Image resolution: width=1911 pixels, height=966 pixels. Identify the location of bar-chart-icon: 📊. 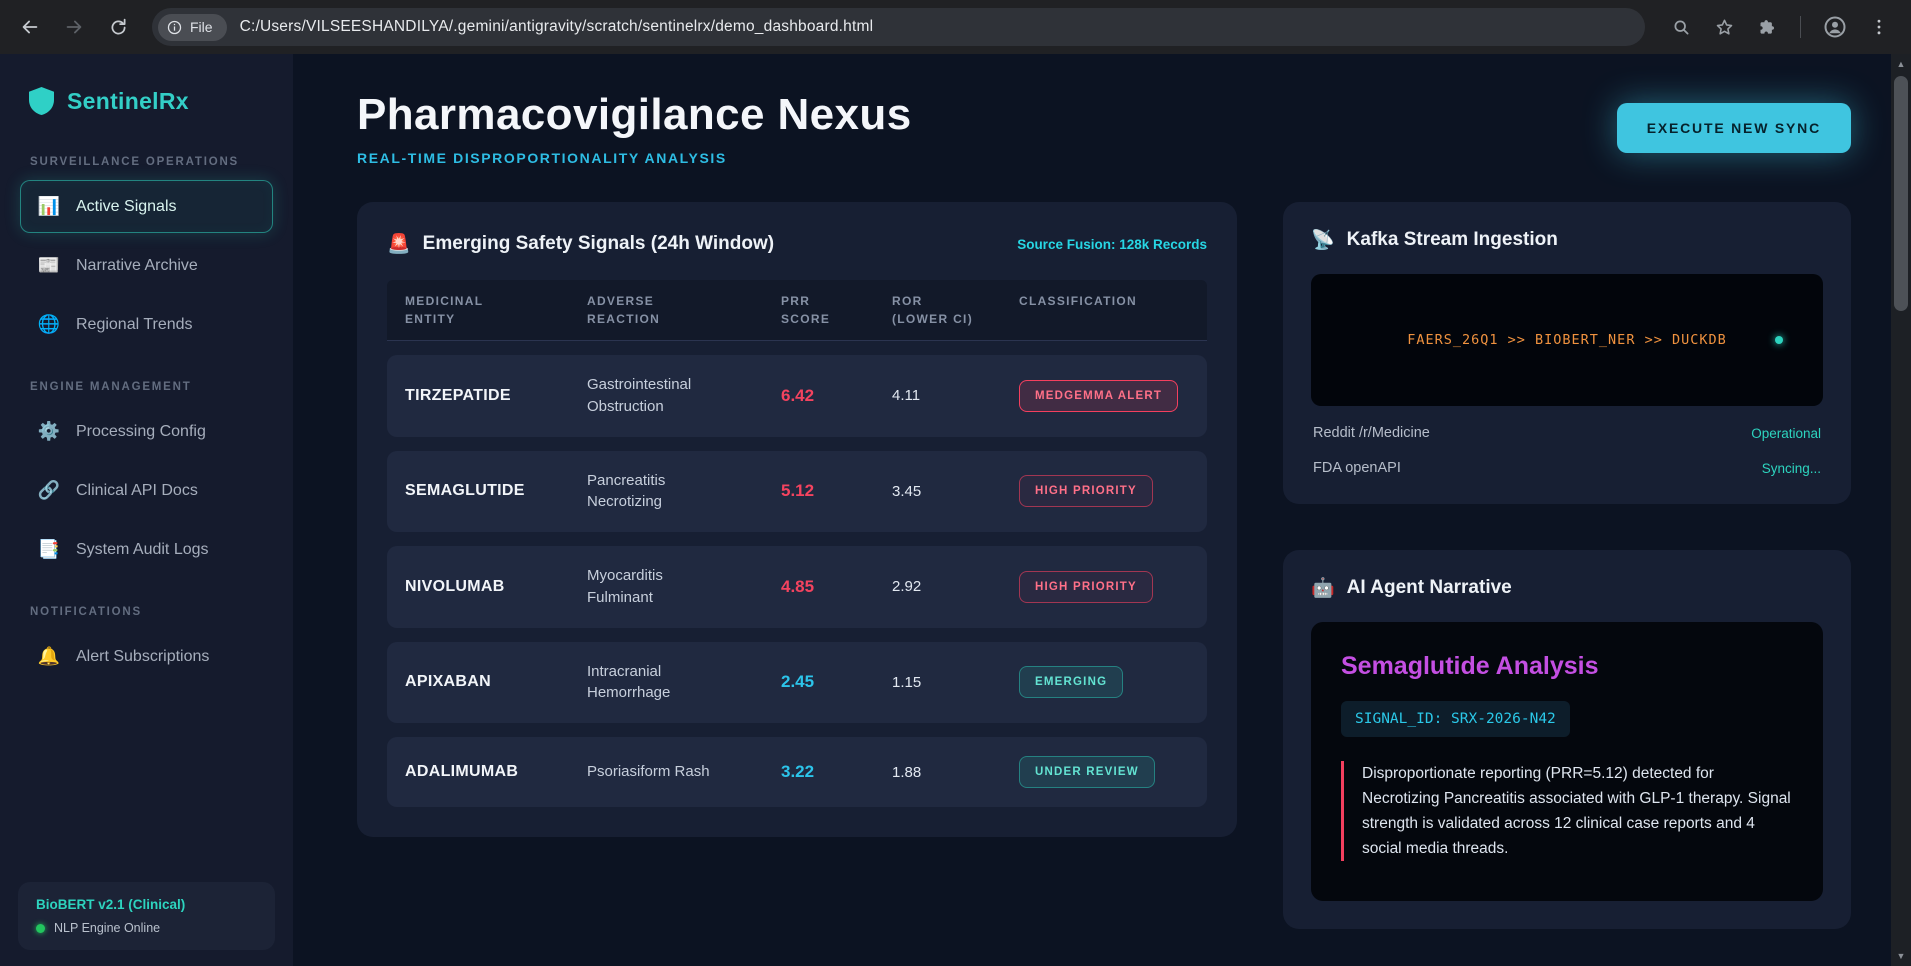
(49, 206).